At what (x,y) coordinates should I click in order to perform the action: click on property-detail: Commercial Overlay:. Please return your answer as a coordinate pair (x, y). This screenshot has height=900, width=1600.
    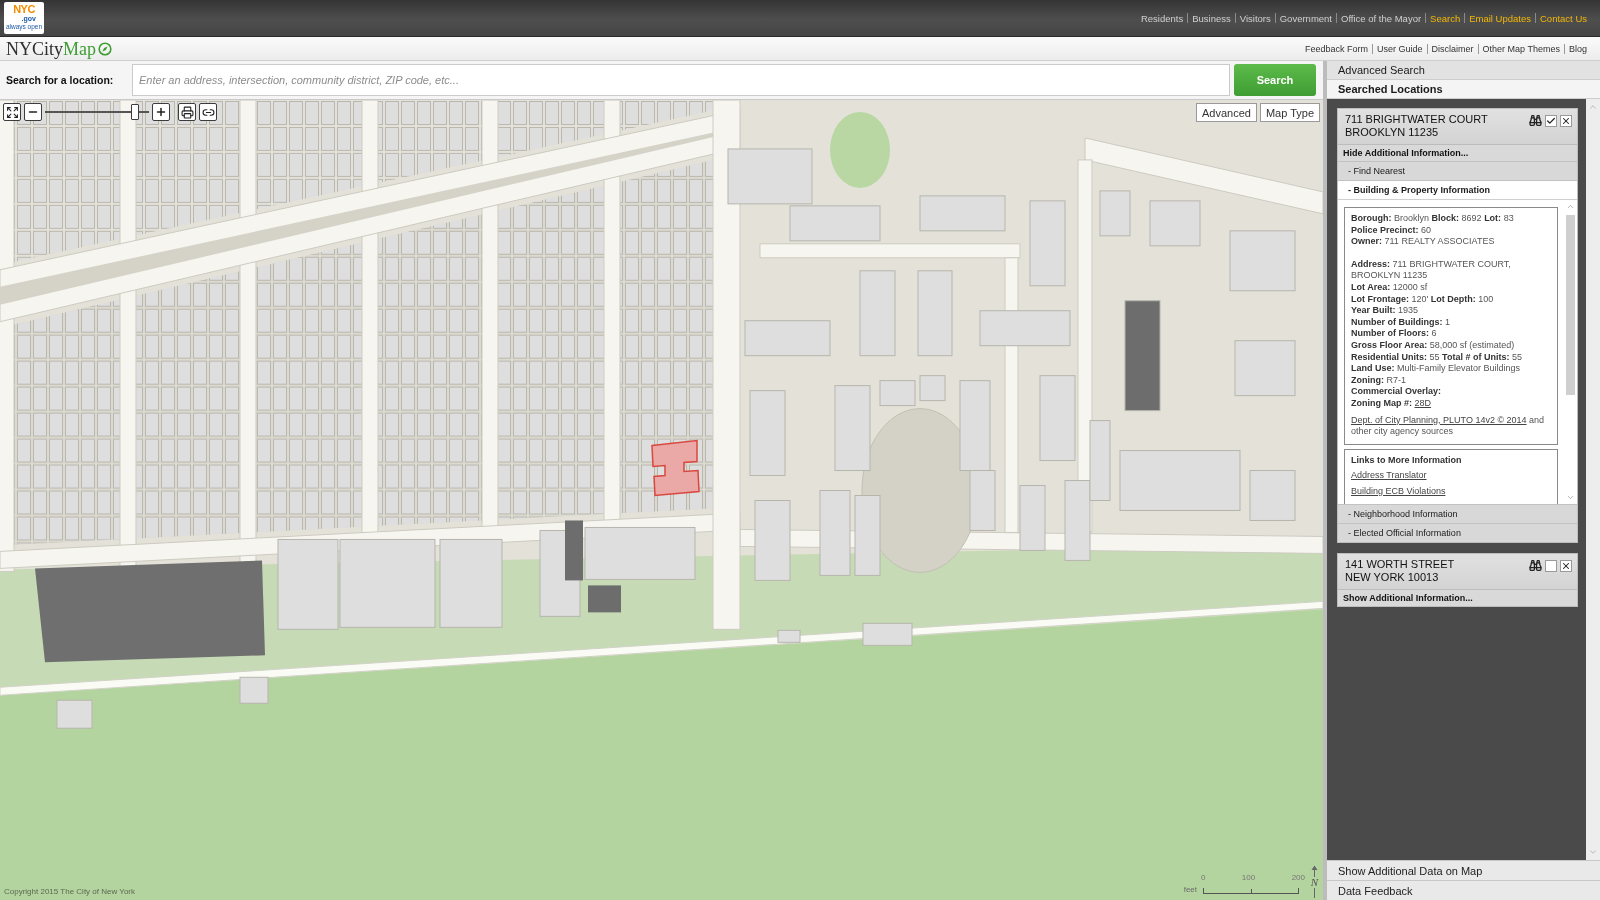
    Looking at the image, I should click on (1397, 392).